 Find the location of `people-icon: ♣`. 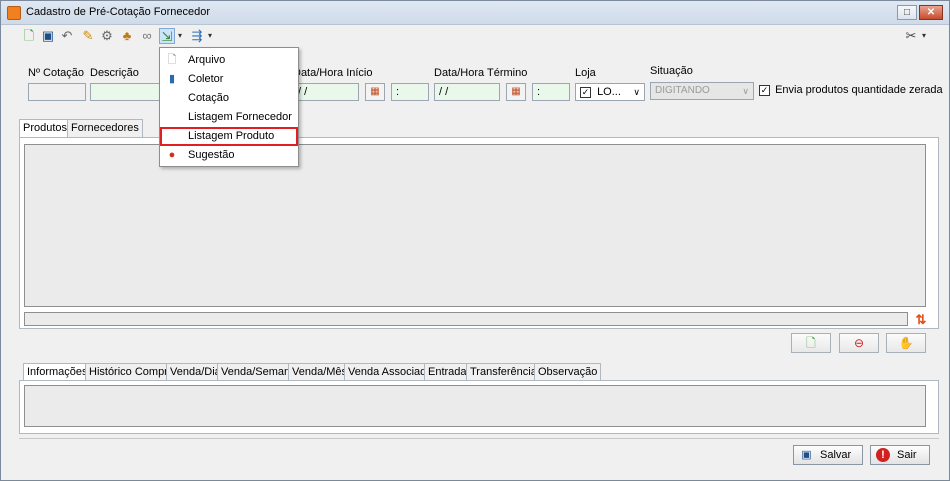

people-icon: ♣ is located at coordinates (127, 36).